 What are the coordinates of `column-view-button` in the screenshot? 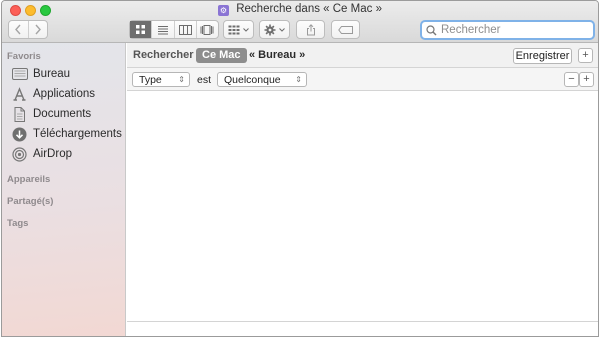 It's located at (184, 29).